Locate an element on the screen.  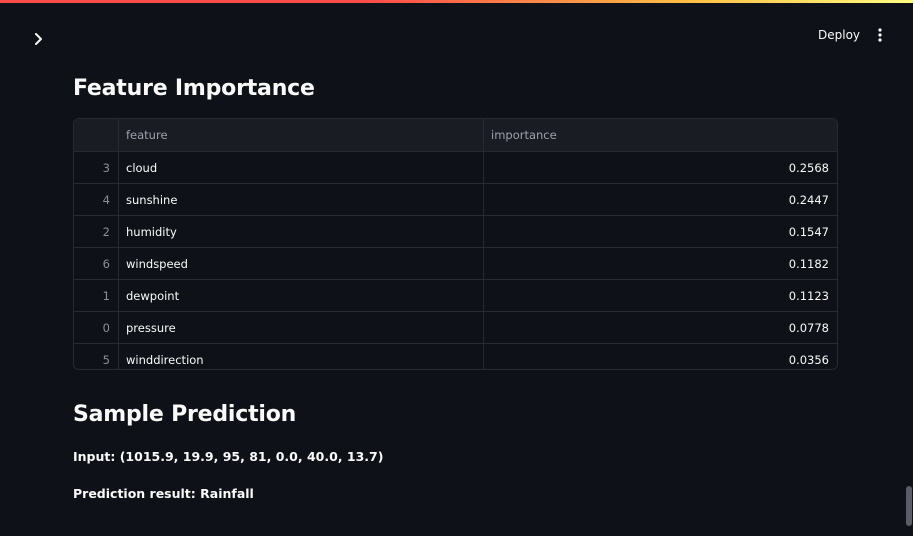
row-index: 6 is located at coordinates (96, 263).